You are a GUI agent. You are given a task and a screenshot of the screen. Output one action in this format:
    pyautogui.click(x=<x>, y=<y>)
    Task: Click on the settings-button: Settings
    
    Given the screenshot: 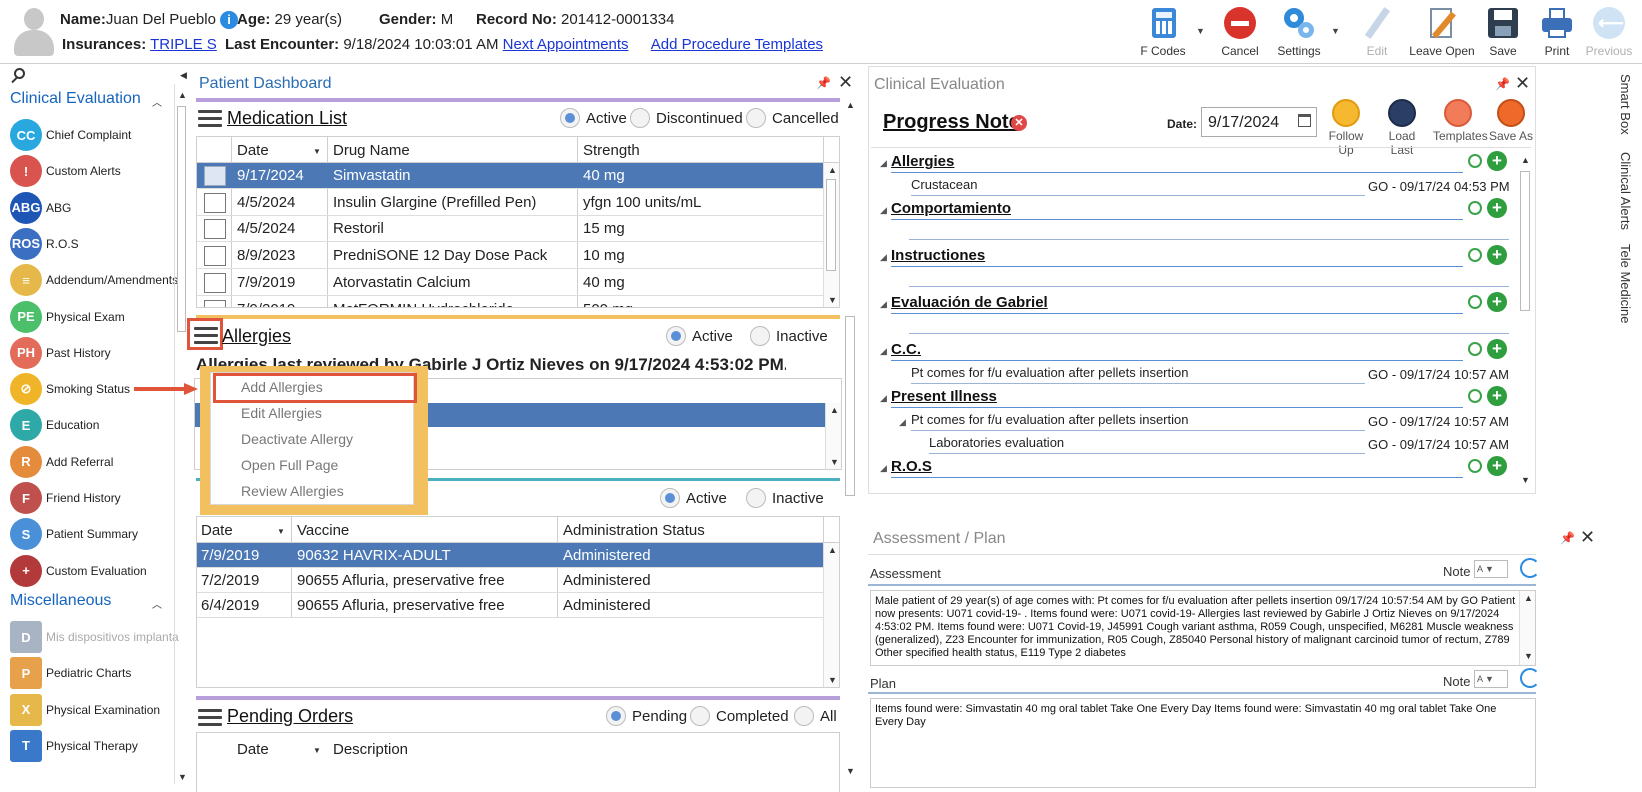 What is the action you would take?
    pyautogui.click(x=1299, y=32)
    